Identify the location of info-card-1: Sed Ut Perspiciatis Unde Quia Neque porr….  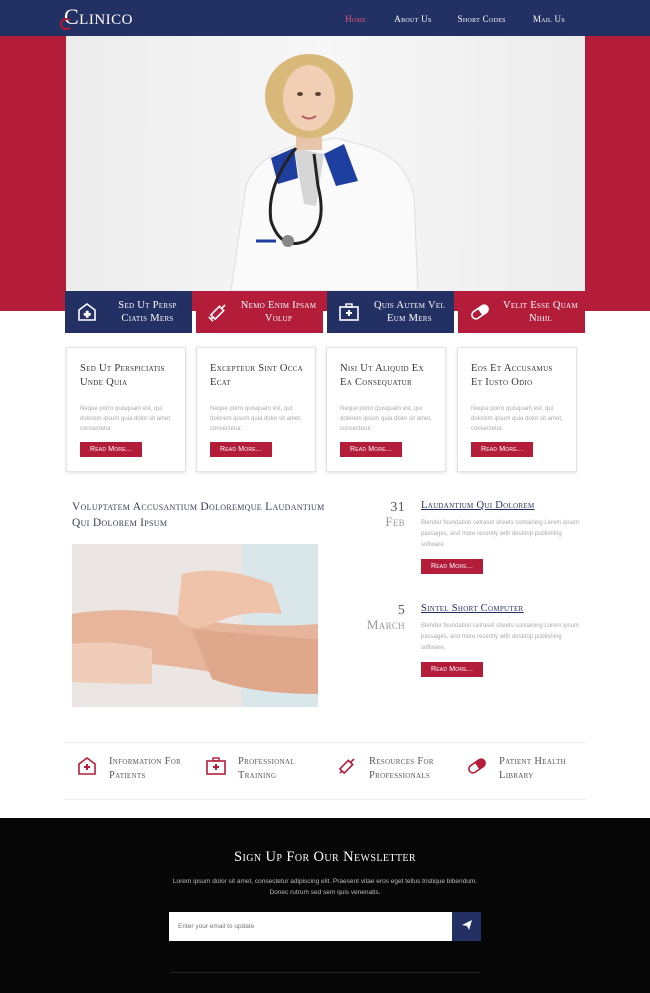
(126, 409).